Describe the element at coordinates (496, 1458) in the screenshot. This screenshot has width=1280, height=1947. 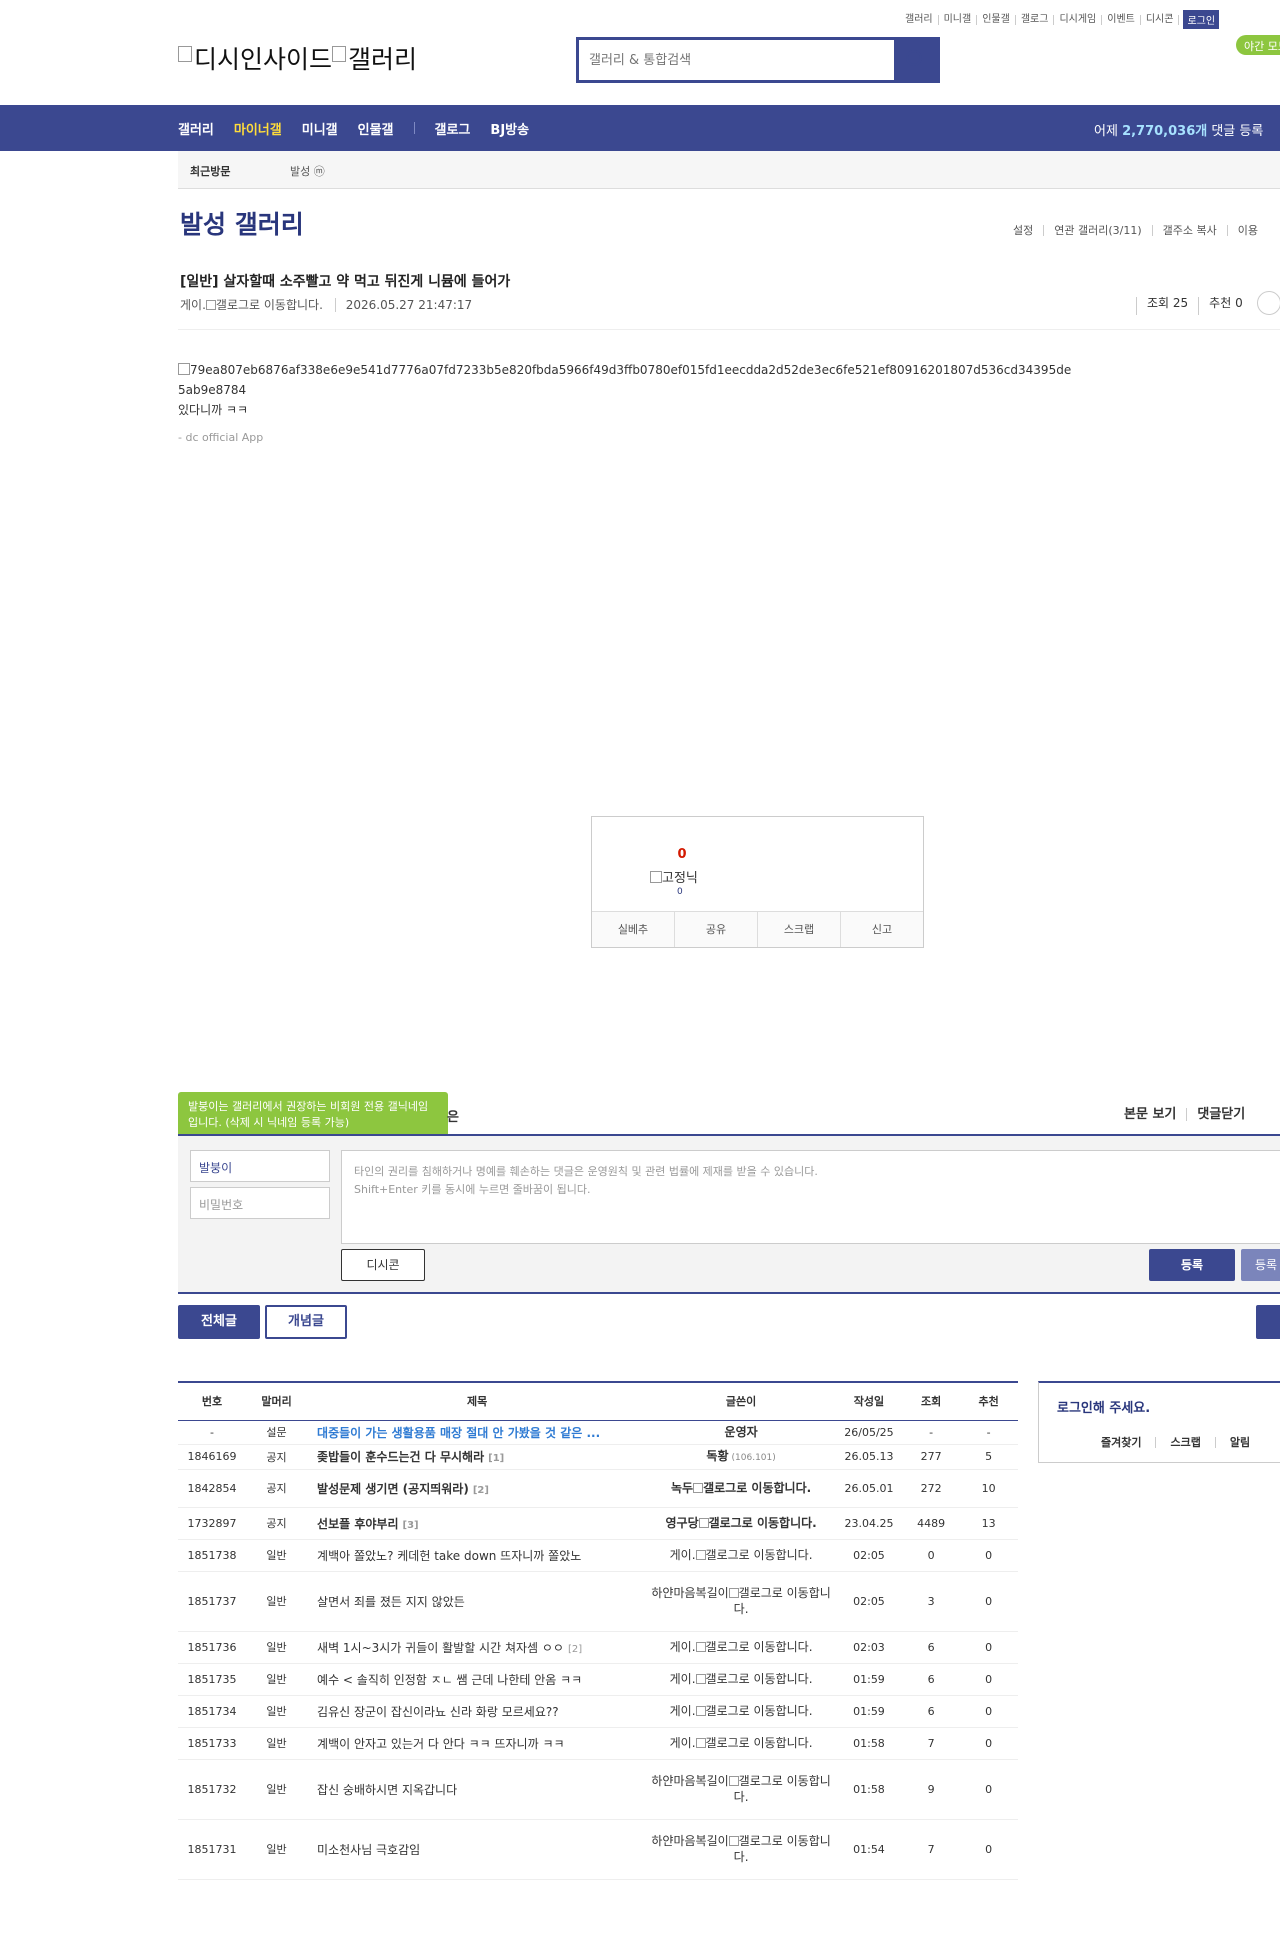
I see `reply-count: [1]` at that location.